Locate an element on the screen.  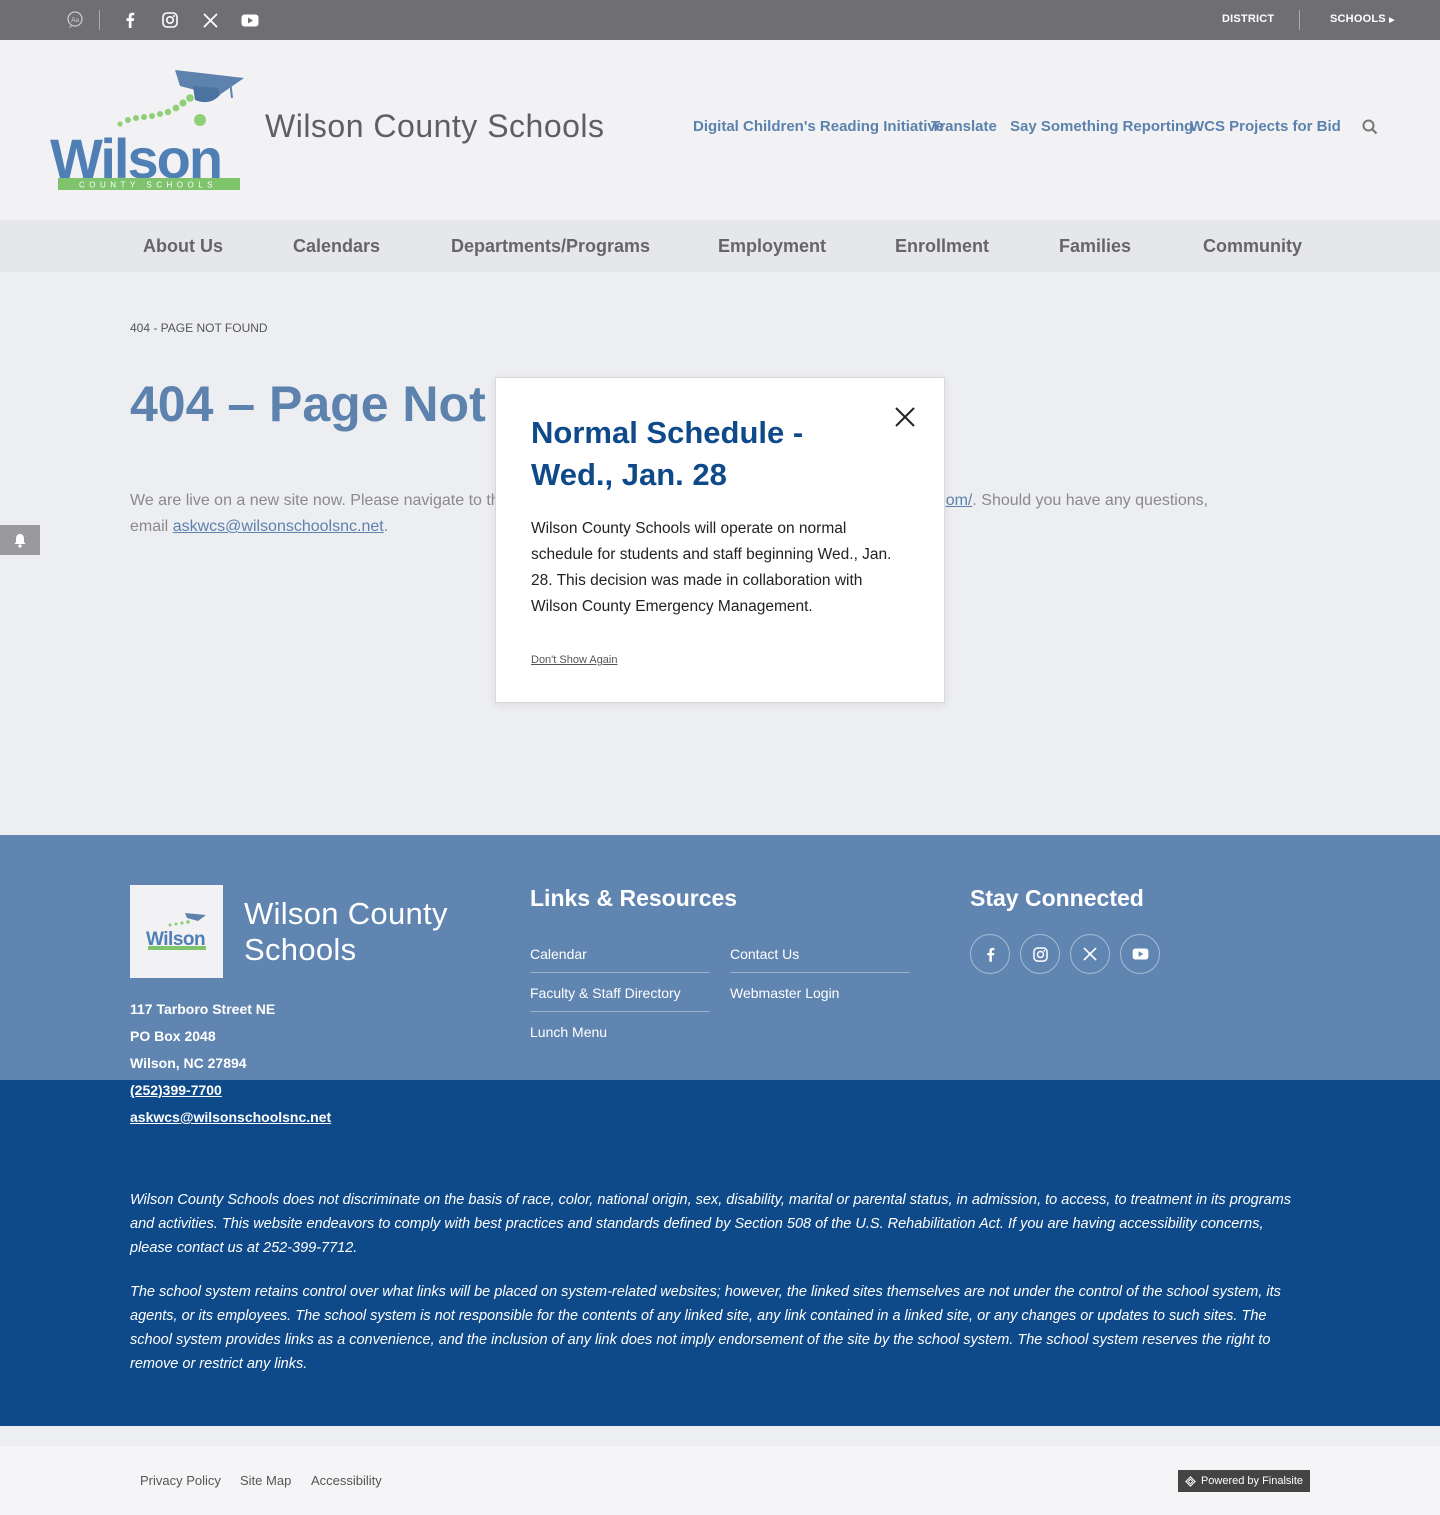
footer-link-staff-directory: Faculty & Staff Directory is located at coordinates (620, 998).